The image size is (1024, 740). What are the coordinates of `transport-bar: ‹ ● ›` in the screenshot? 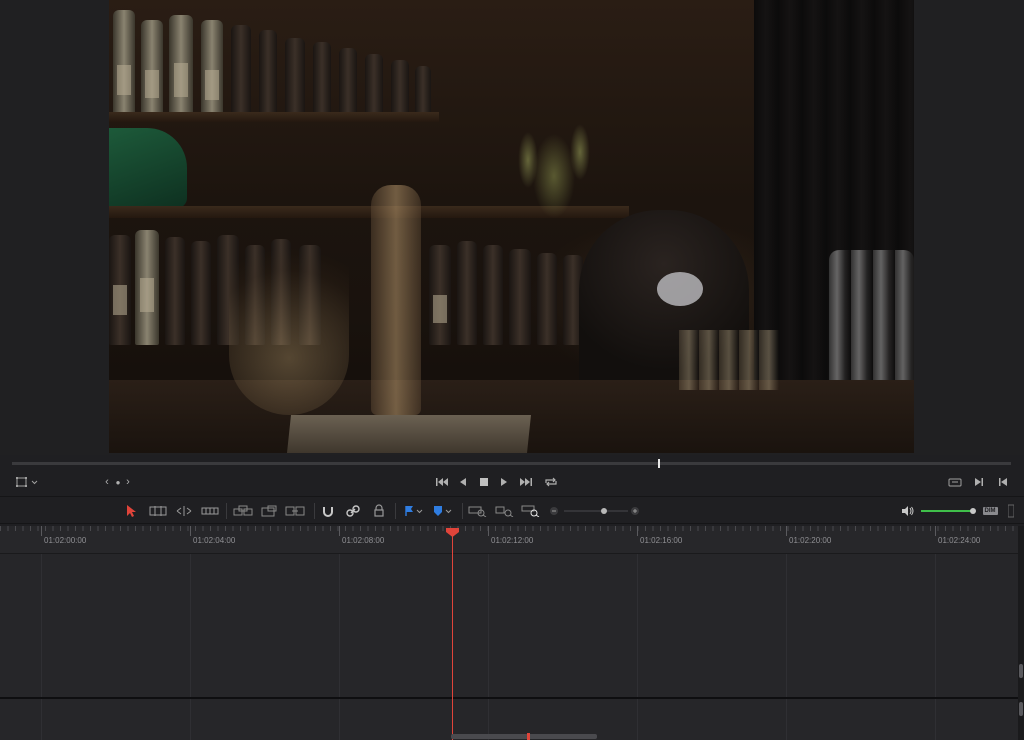 It's located at (512, 483).